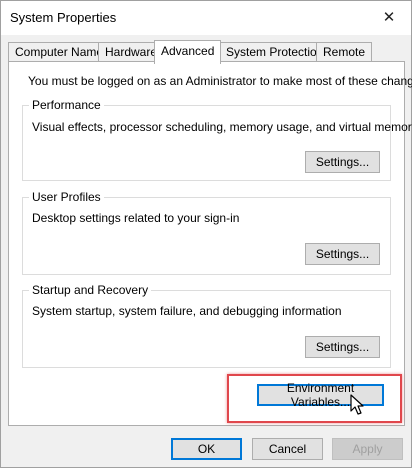 This screenshot has height=468, width=412. Describe the element at coordinates (344, 52) in the screenshot. I see `tab-remote: Remote` at that location.